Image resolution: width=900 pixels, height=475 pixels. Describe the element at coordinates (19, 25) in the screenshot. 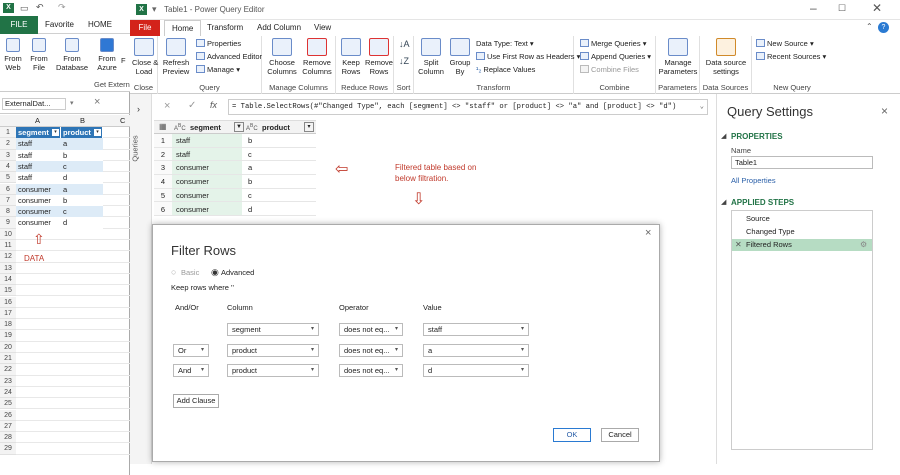

I see `excel-tab-file: FILE` at that location.